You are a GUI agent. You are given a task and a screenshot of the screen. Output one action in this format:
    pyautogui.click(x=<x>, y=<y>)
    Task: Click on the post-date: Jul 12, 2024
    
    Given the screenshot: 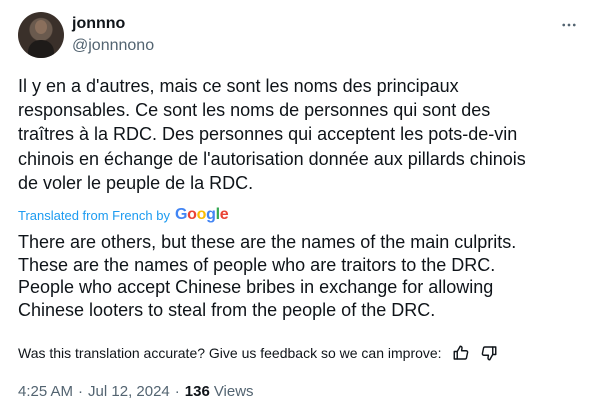 What is the action you would take?
    pyautogui.click(x=129, y=391)
    